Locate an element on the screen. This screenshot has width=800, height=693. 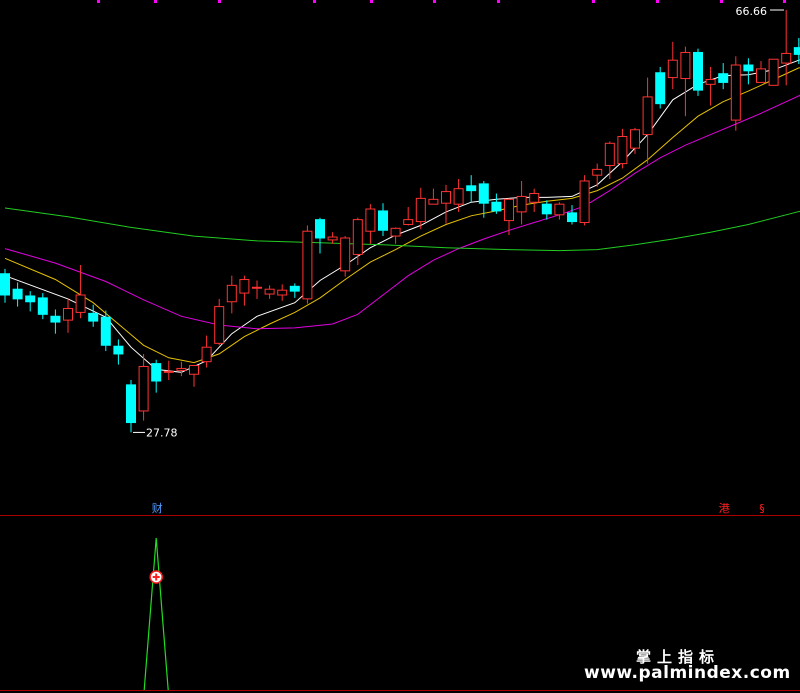
event-marker-cai: 财 is located at coordinates (157, 508).